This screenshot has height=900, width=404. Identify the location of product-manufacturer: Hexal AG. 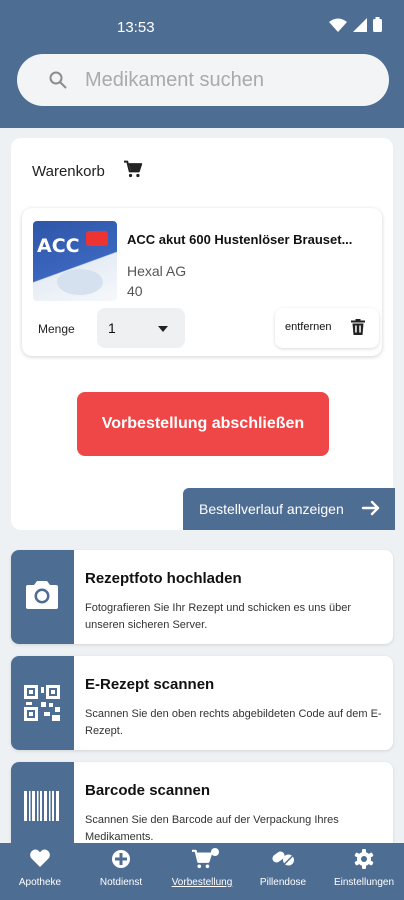
(157, 271).